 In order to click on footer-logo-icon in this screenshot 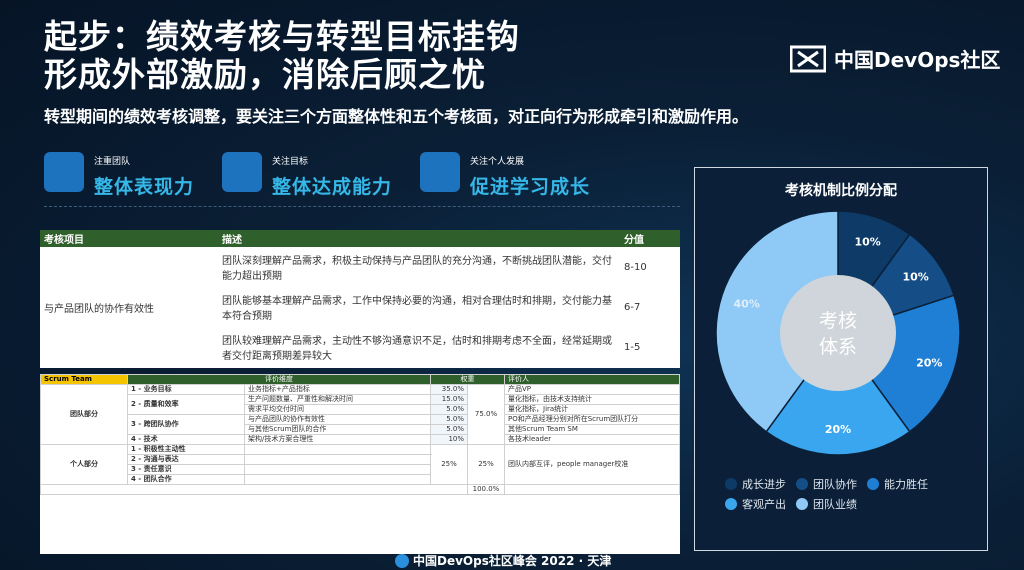, I will do `click(402, 560)`.